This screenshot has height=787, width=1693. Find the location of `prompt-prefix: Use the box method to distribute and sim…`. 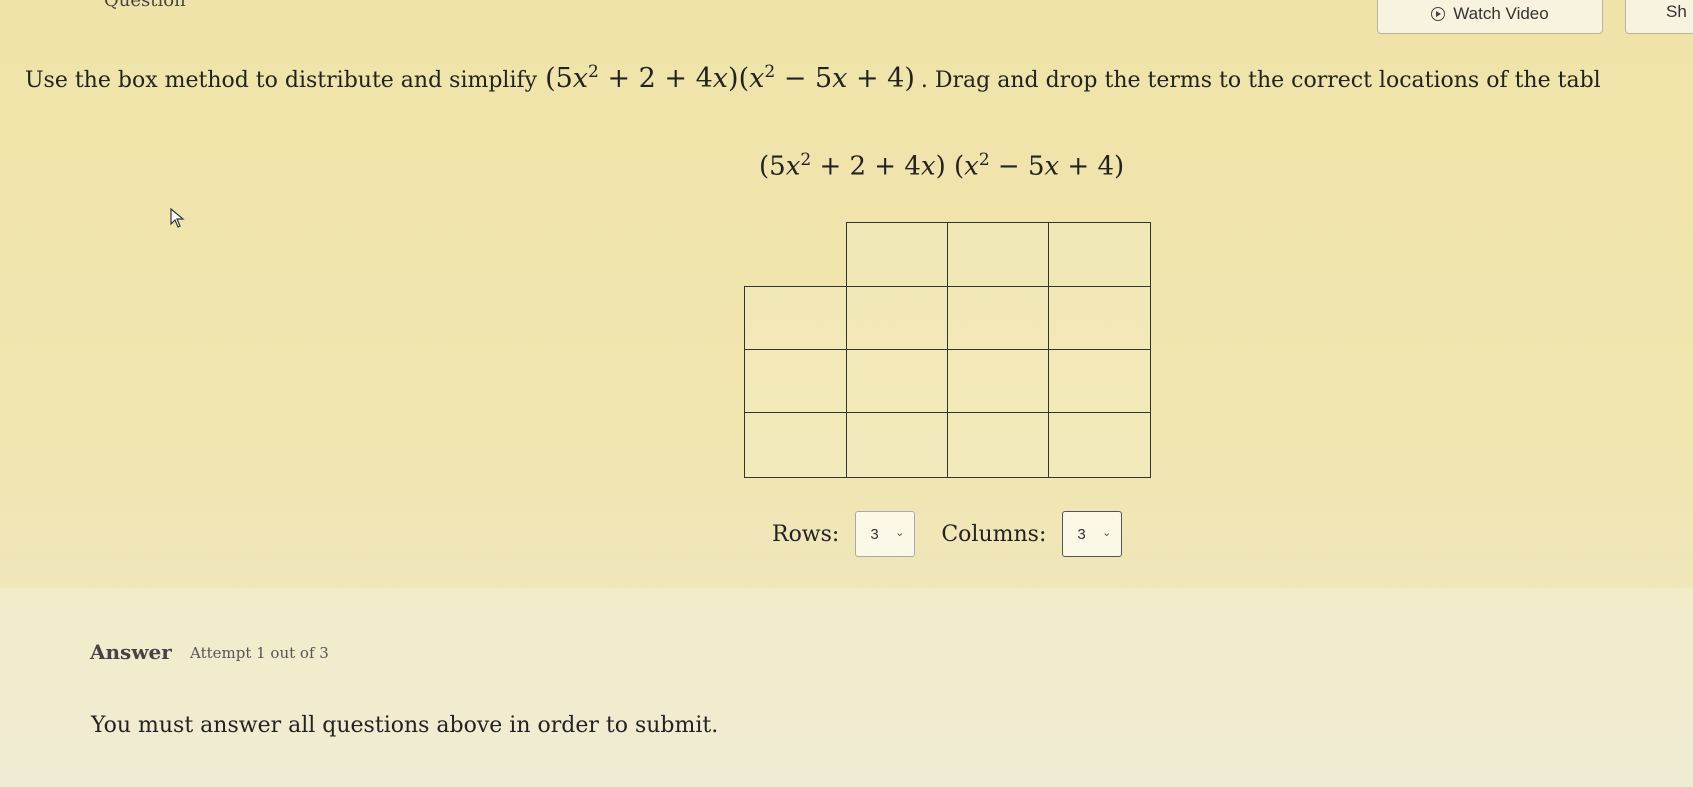

prompt-prefix: Use the box method to distribute and sim… is located at coordinates (281, 80).